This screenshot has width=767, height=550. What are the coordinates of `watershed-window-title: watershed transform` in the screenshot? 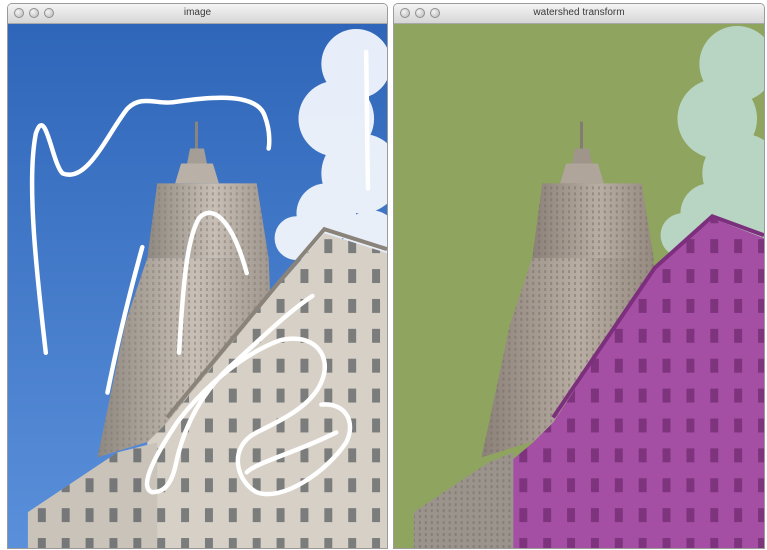 It's located at (579, 12).